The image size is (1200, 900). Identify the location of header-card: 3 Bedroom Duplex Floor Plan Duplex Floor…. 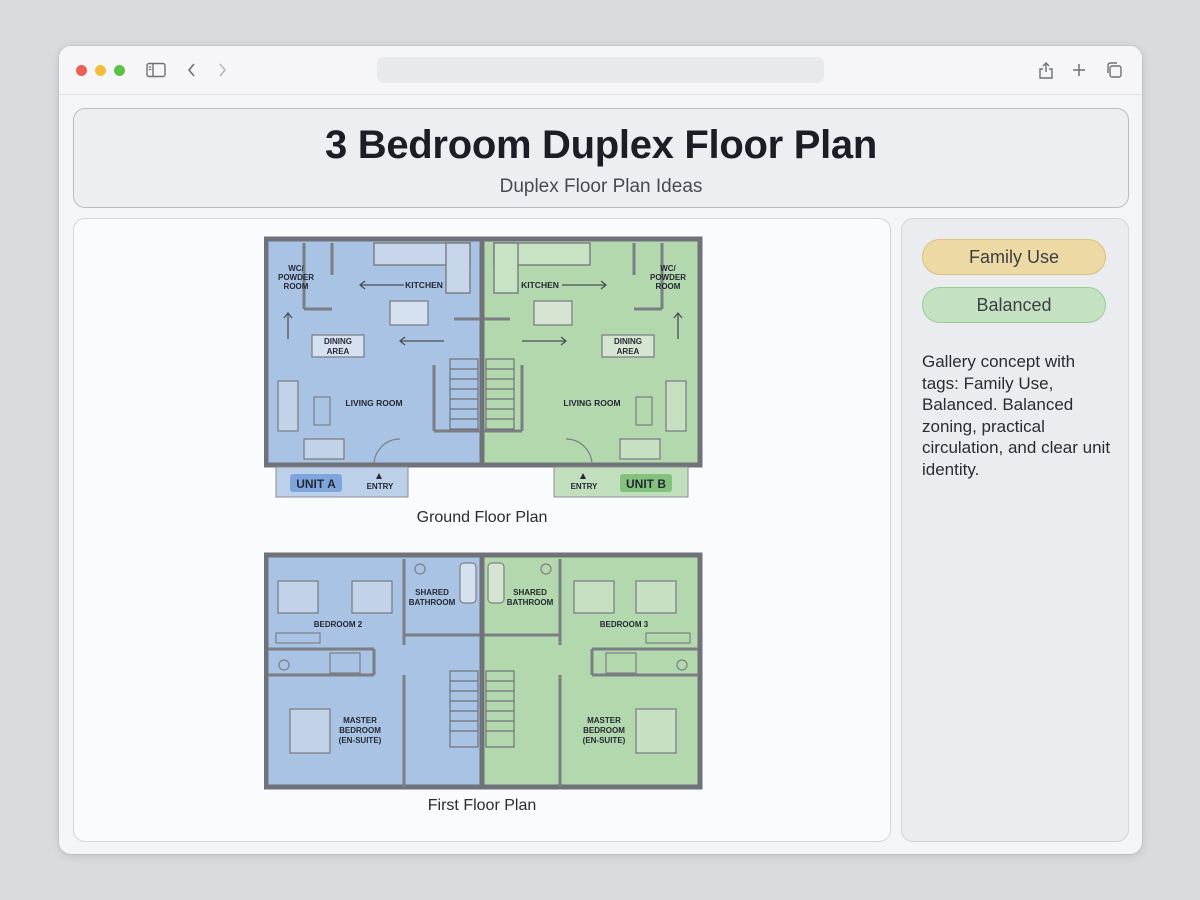
(601, 158).